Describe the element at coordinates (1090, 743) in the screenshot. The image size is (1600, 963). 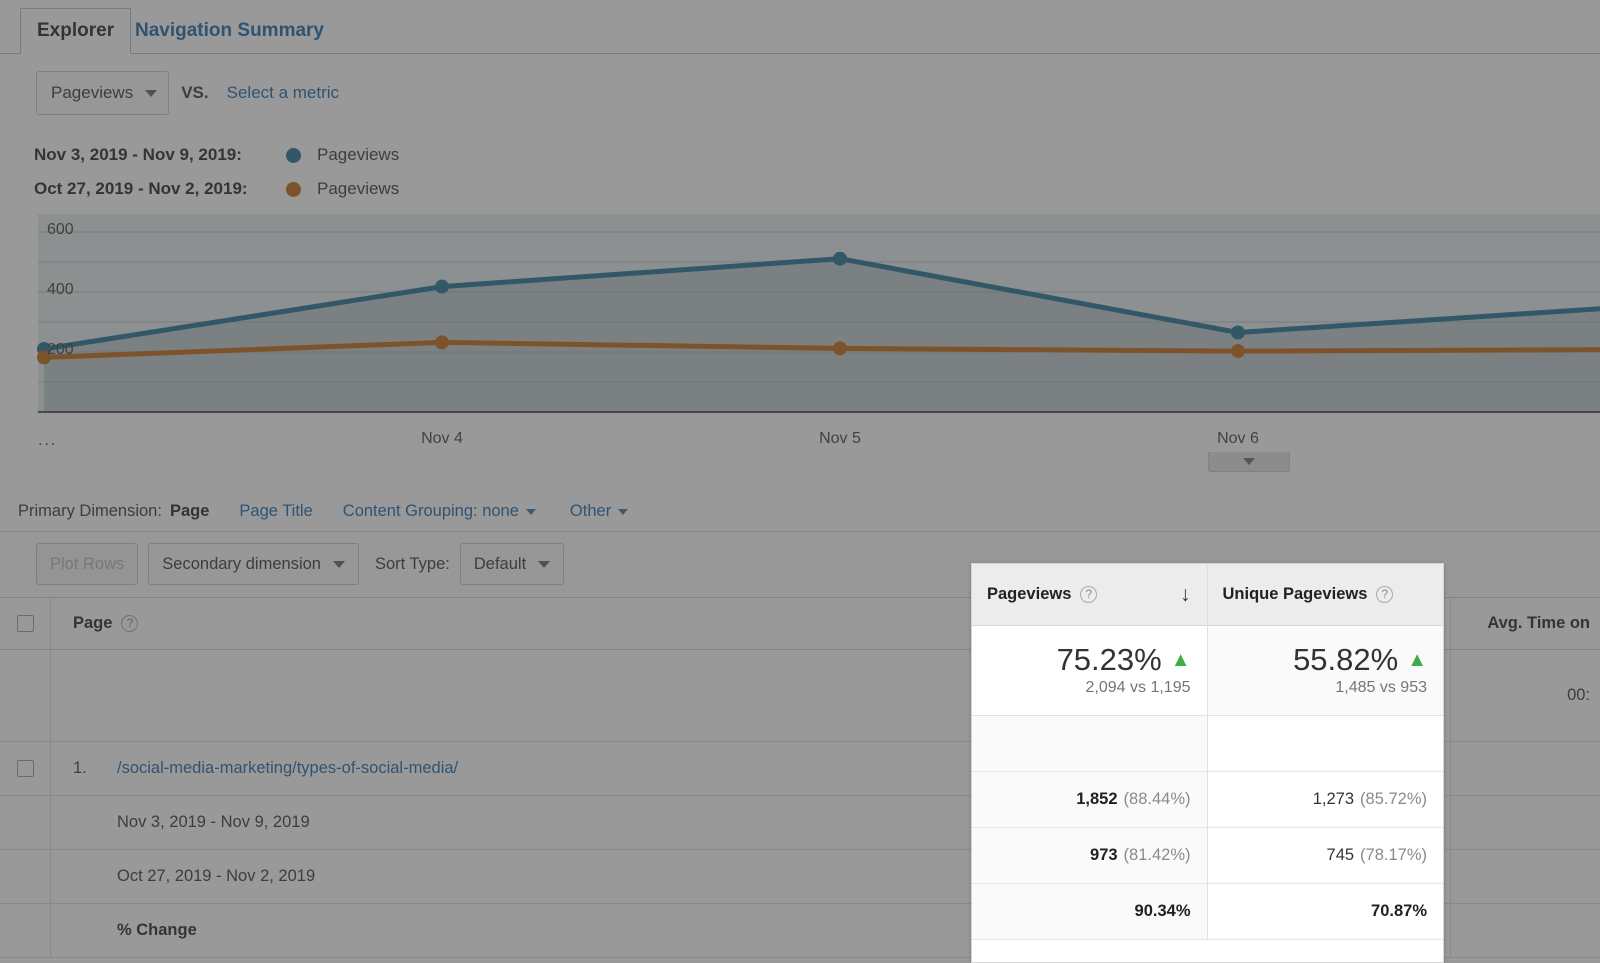
I see `overlay-blank-pageviews-cell` at that location.